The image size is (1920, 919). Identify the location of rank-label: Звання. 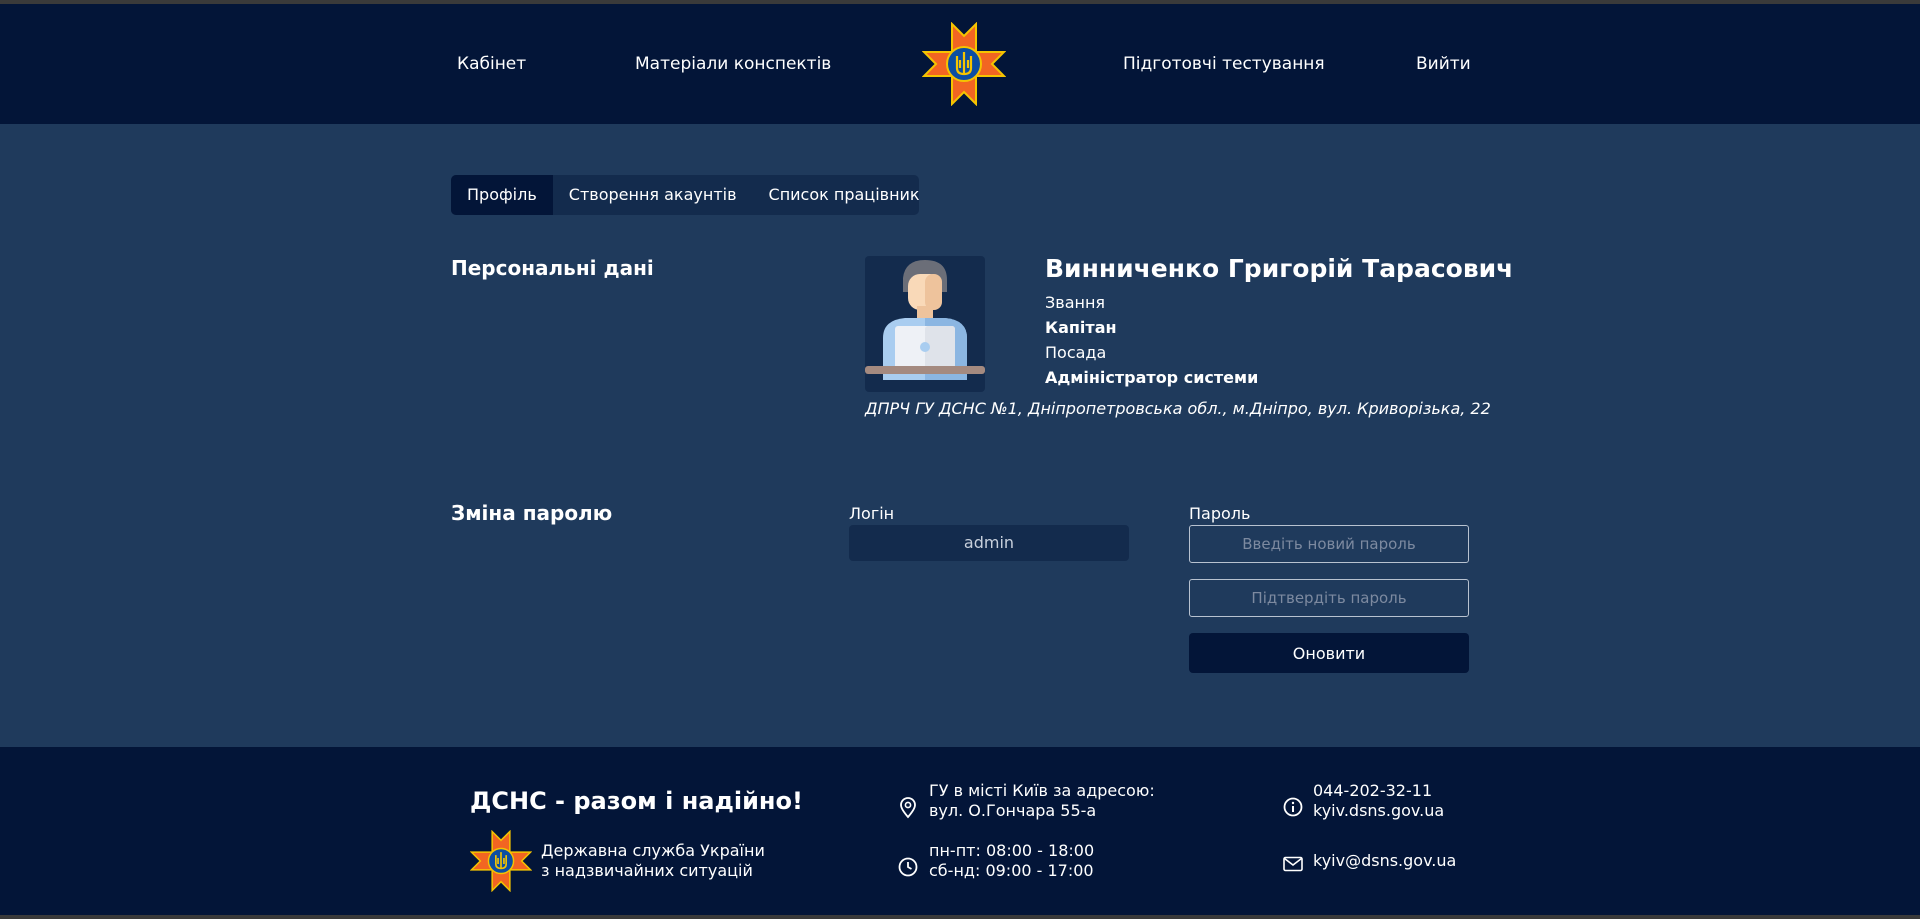
(1075, 302).